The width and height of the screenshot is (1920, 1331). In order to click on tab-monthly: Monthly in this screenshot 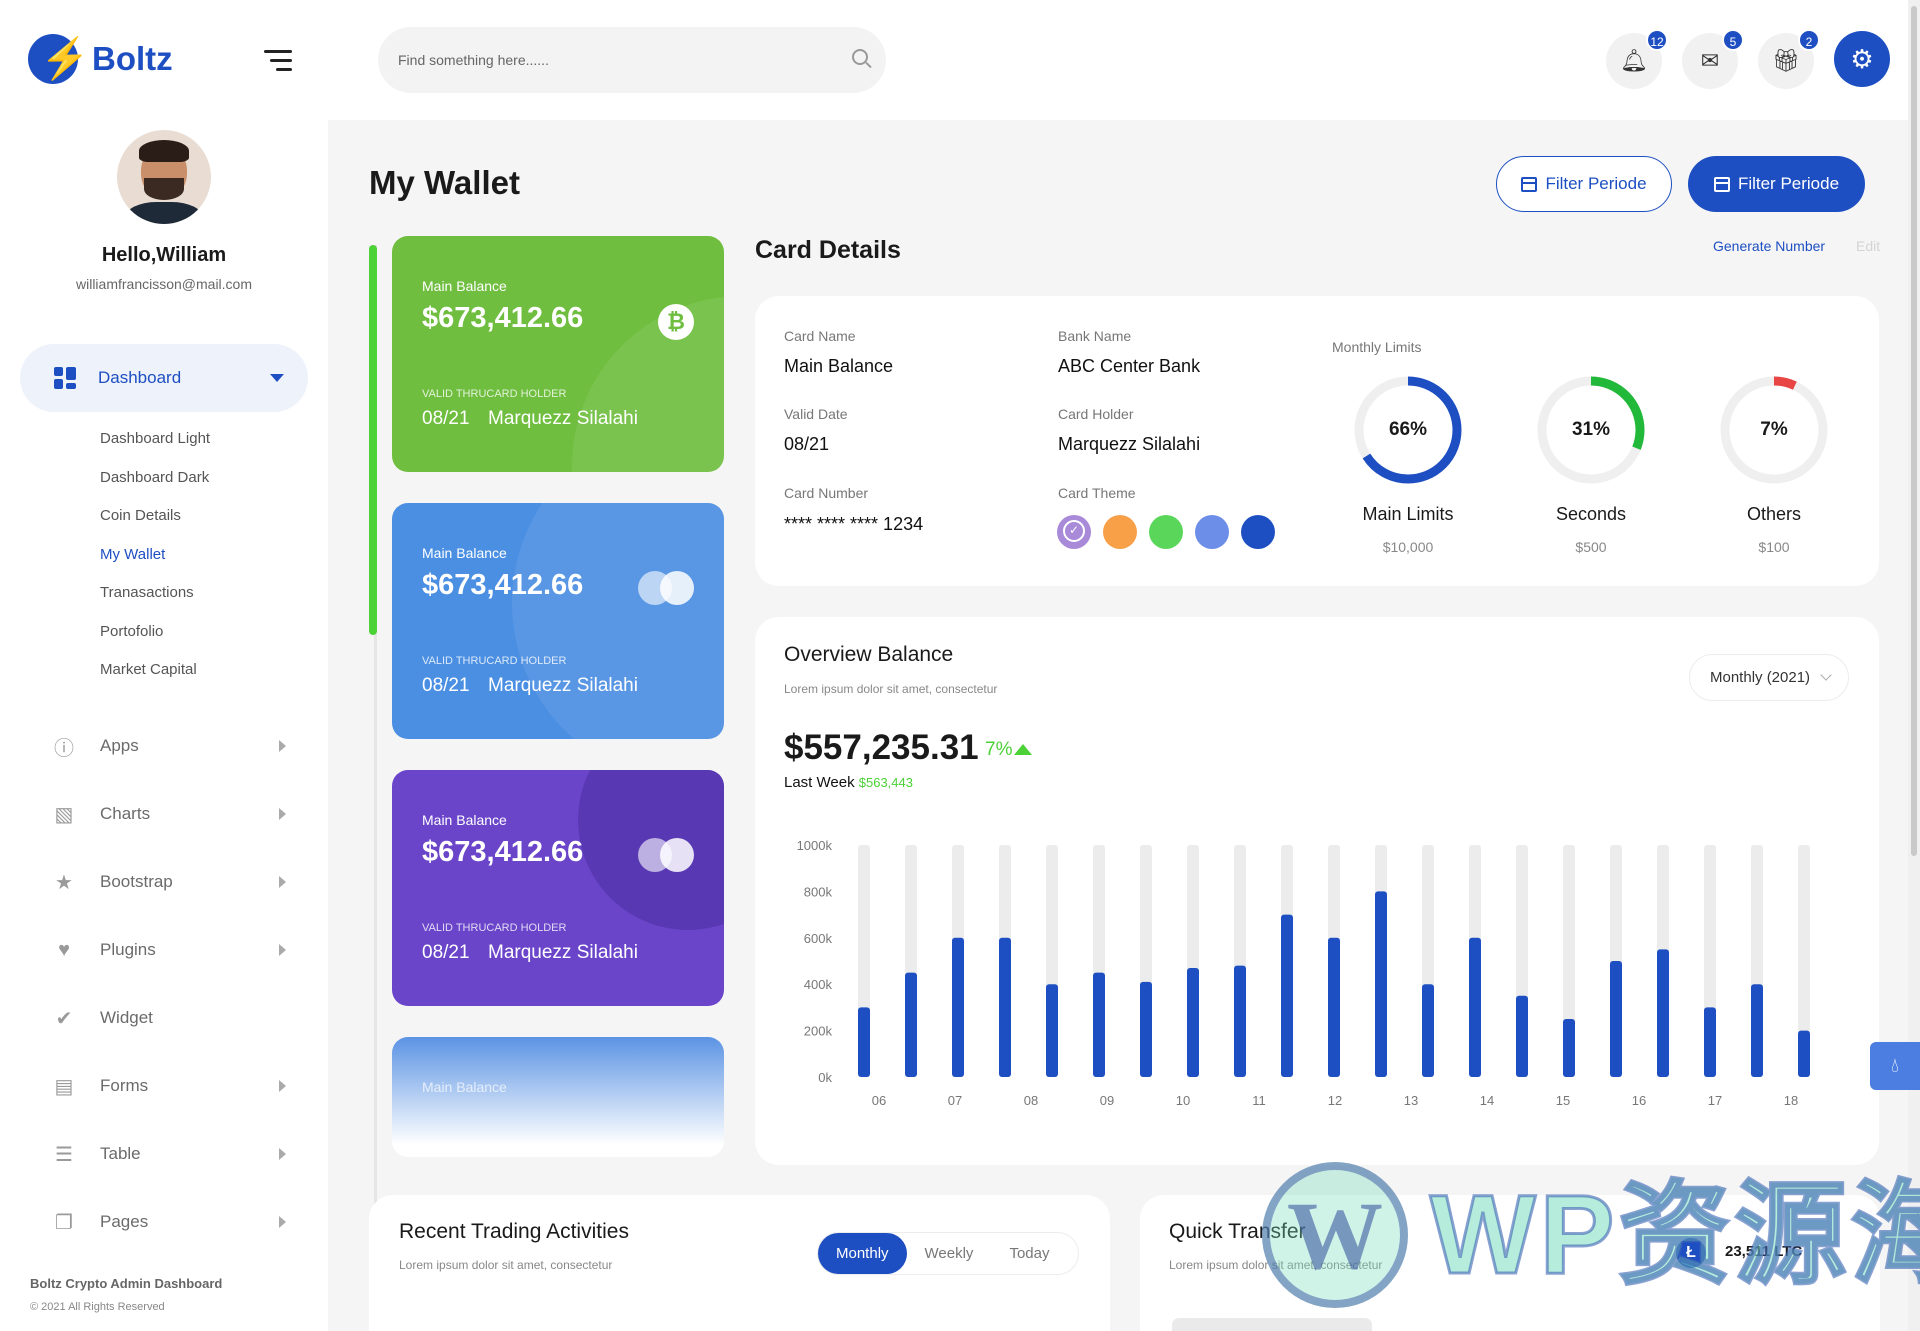, I will do `click(862, 1253)`.